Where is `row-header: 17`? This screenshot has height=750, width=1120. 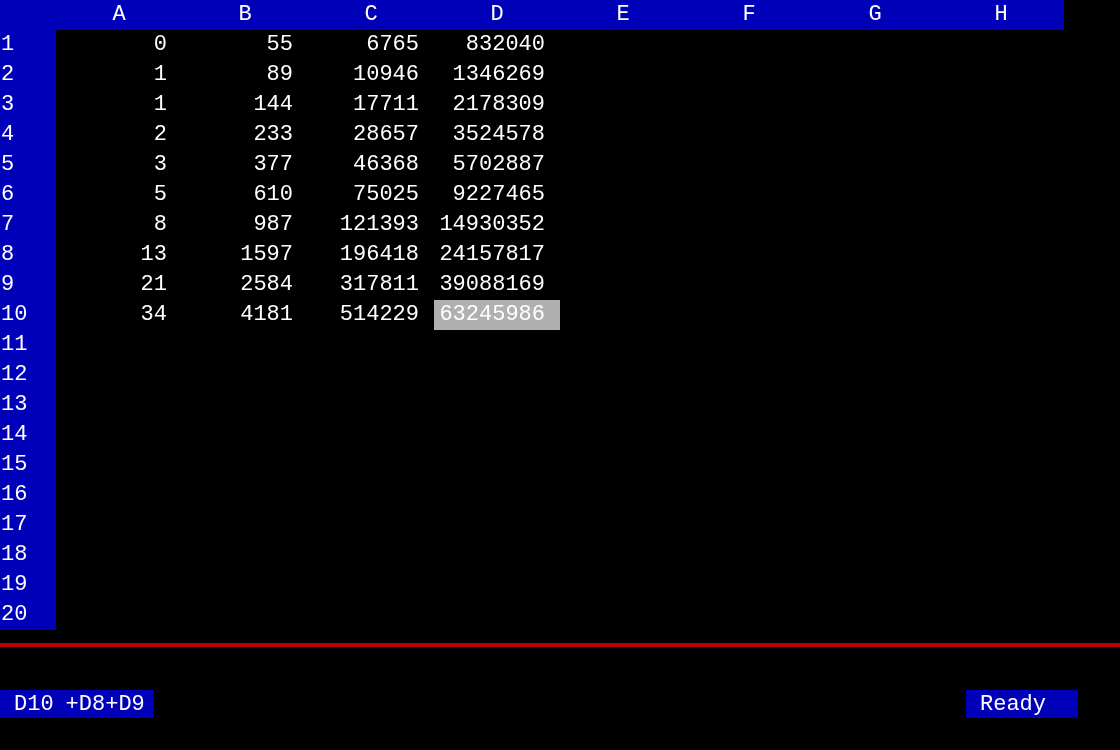
row-header: 17 is located at coordinates (28, 525).